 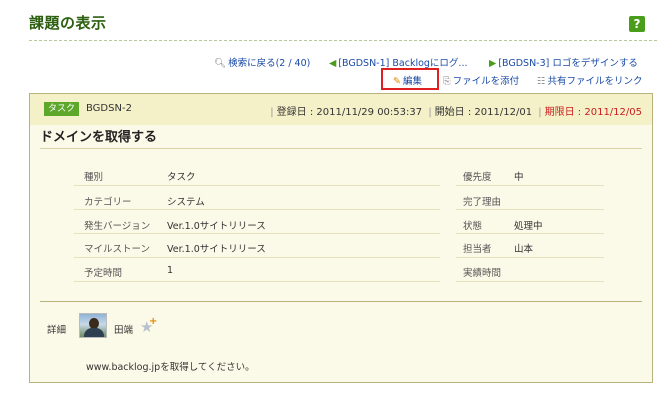 What do you see at coordinates (519, 177) in the screenshot?
I see `property-value: 中` at bounding box center [519, 177].